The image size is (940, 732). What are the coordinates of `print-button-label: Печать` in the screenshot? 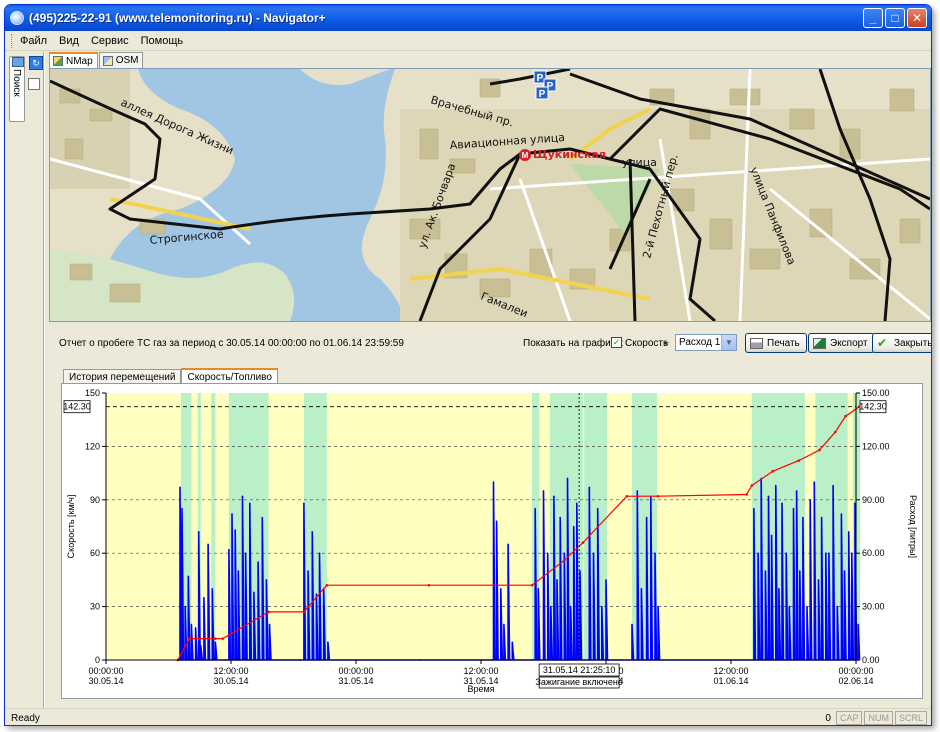 It's located at (783, 343).